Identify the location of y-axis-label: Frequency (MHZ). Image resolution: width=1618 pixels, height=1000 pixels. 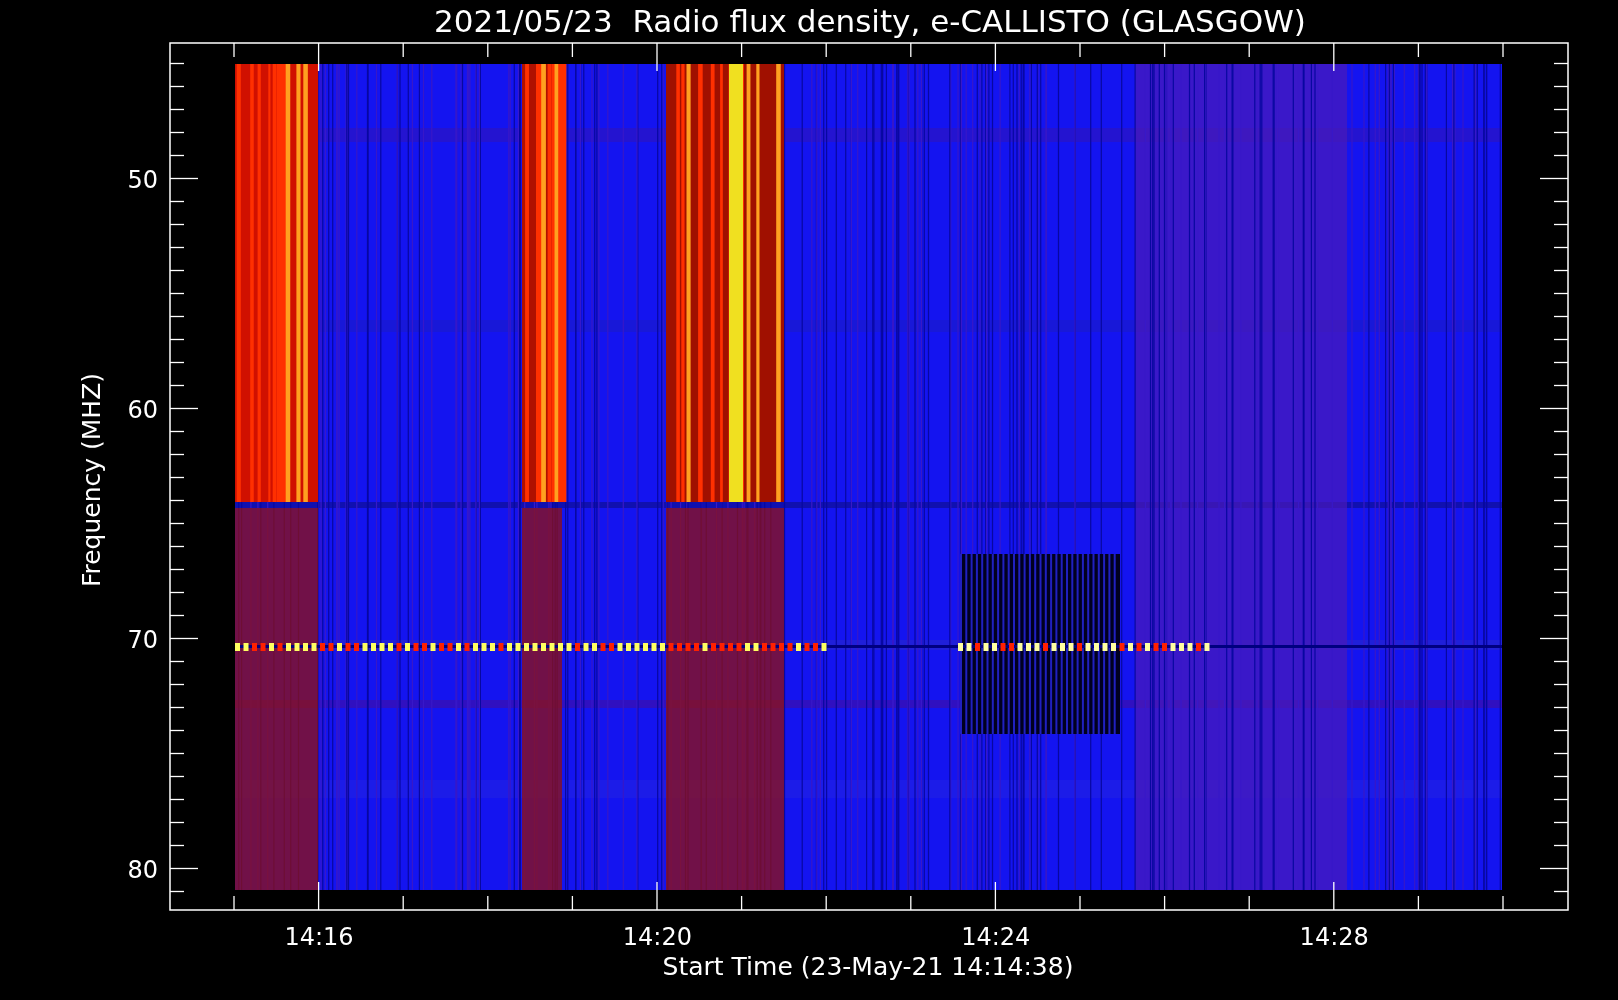
(91, 480).